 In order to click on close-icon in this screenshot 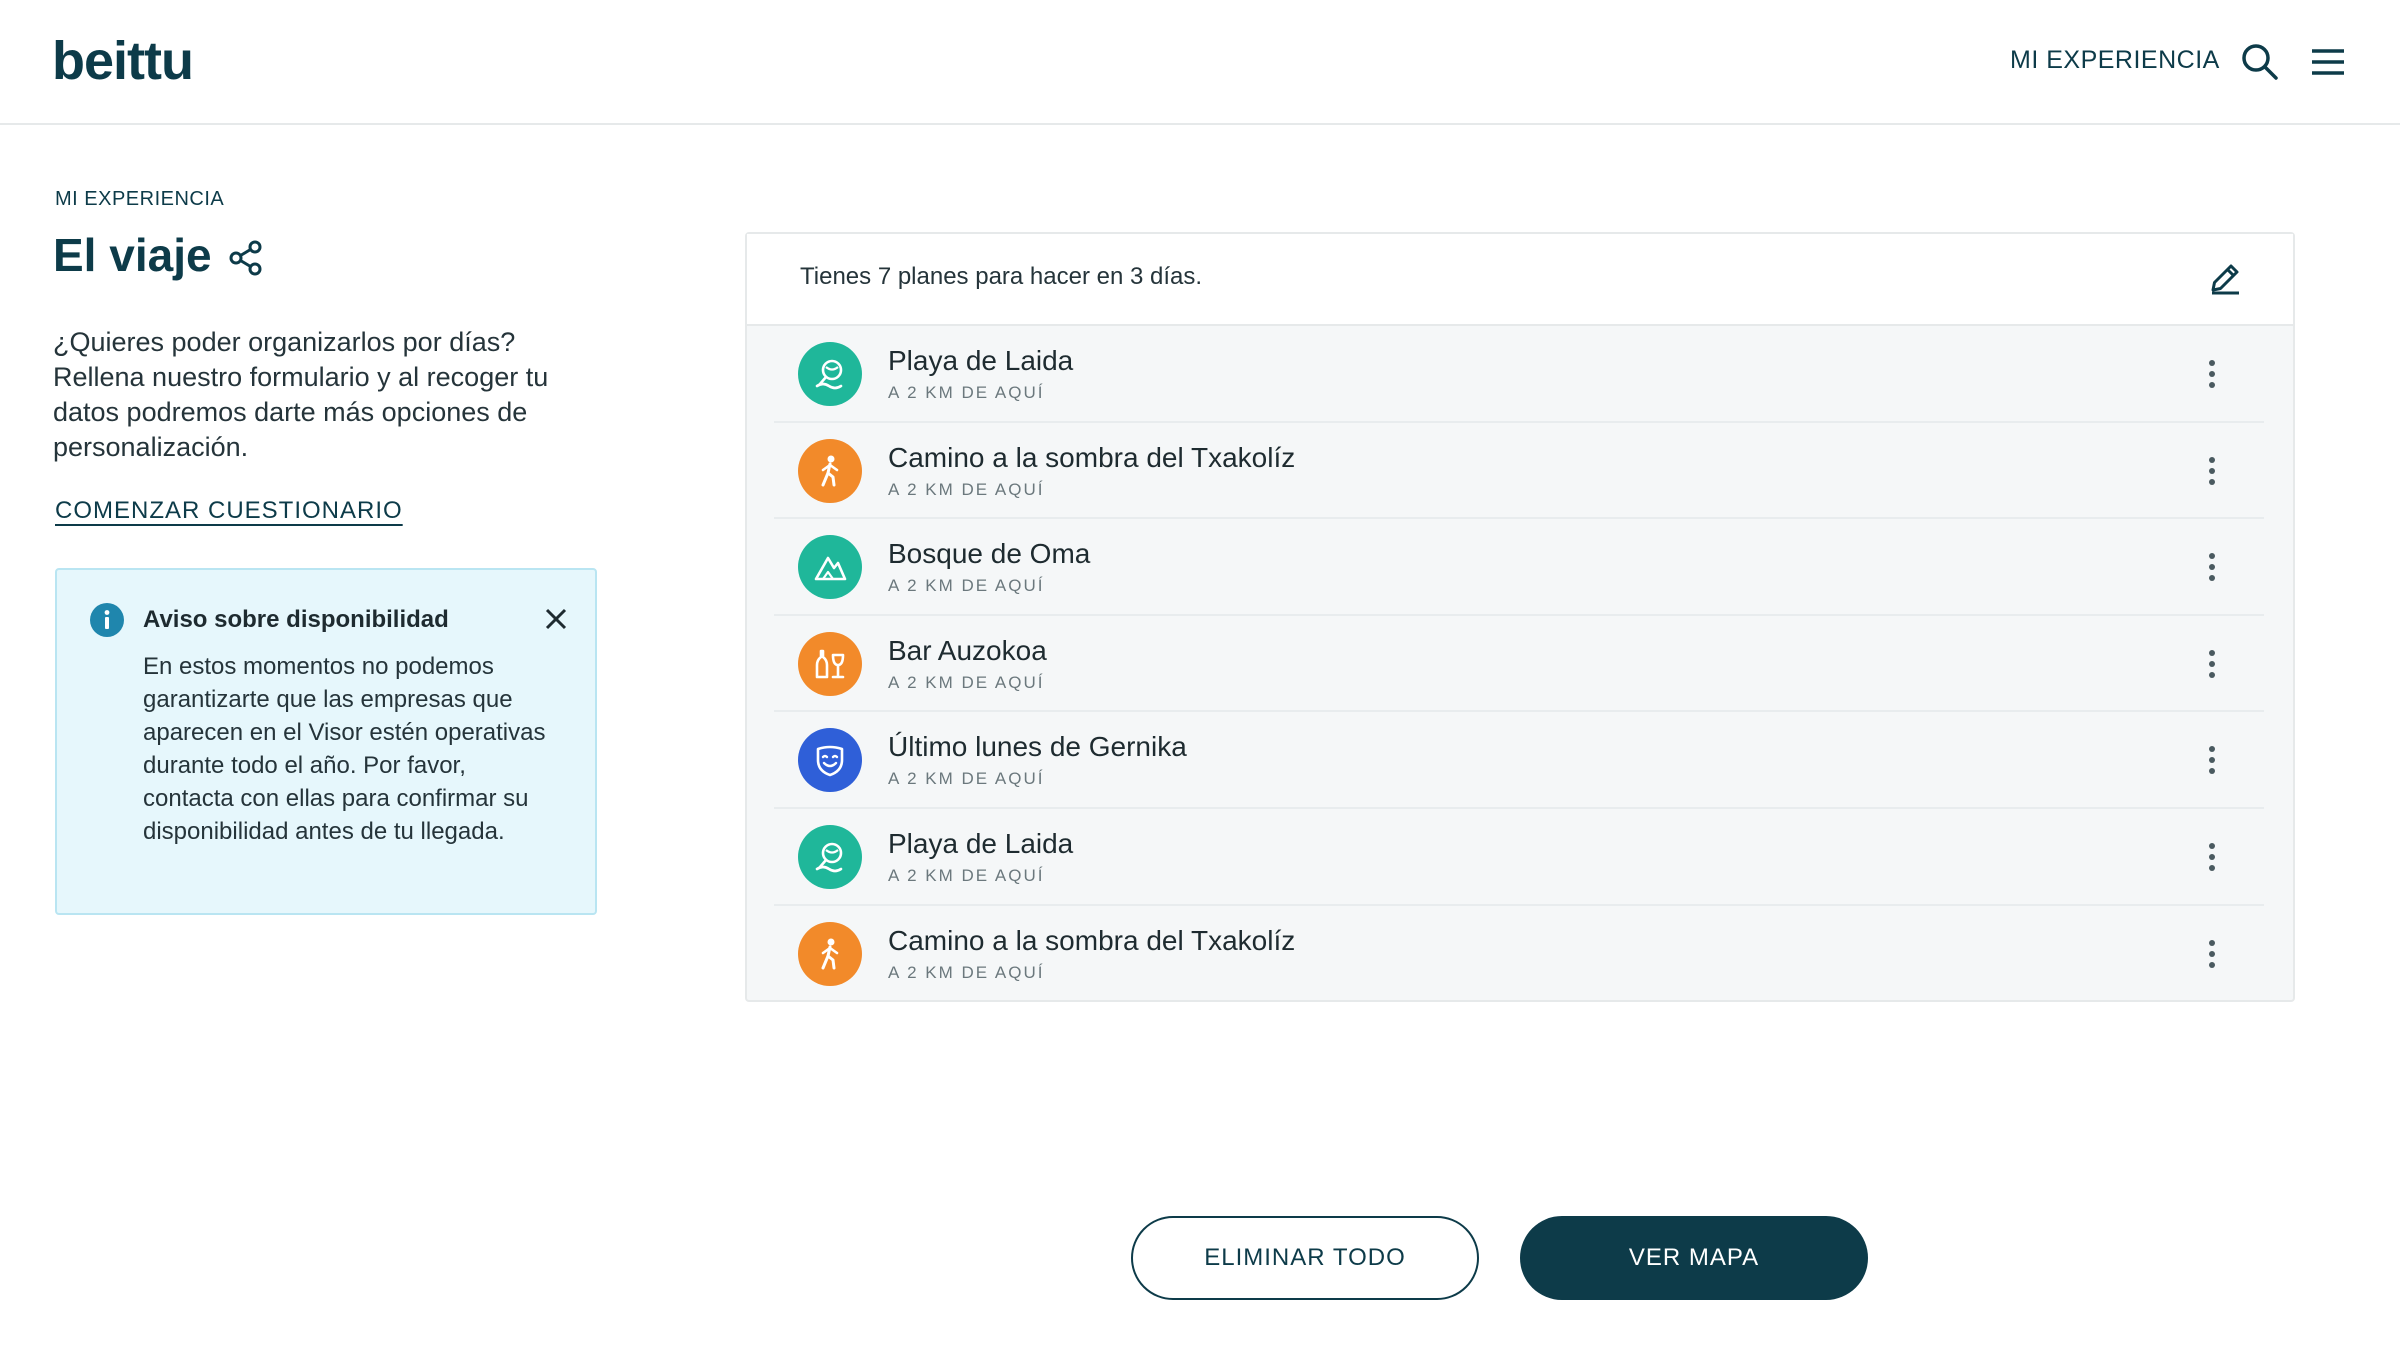, I will do `click(556, 619)`.